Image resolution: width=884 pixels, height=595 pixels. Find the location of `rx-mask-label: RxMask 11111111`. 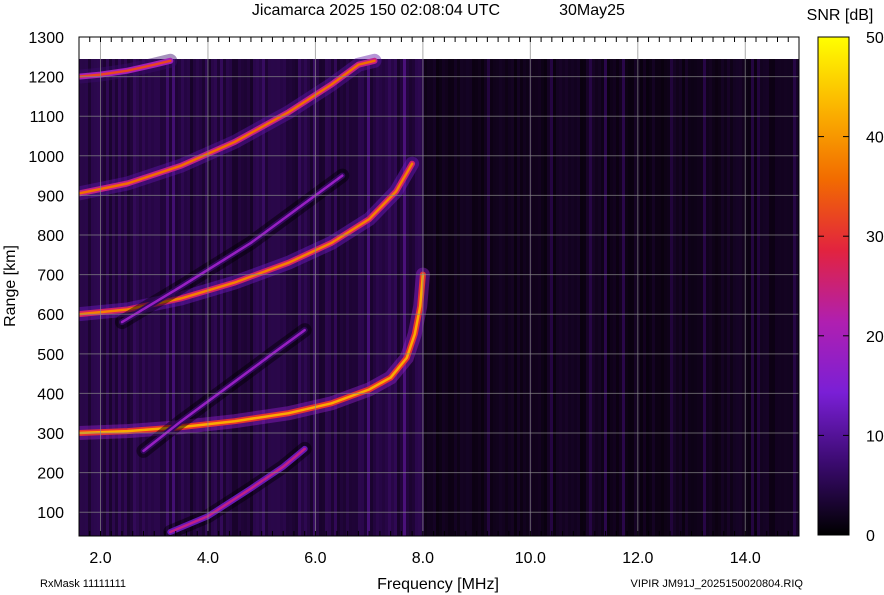

rx-mask-label: RxMask 11111111 is located at coordinates (83, 584).